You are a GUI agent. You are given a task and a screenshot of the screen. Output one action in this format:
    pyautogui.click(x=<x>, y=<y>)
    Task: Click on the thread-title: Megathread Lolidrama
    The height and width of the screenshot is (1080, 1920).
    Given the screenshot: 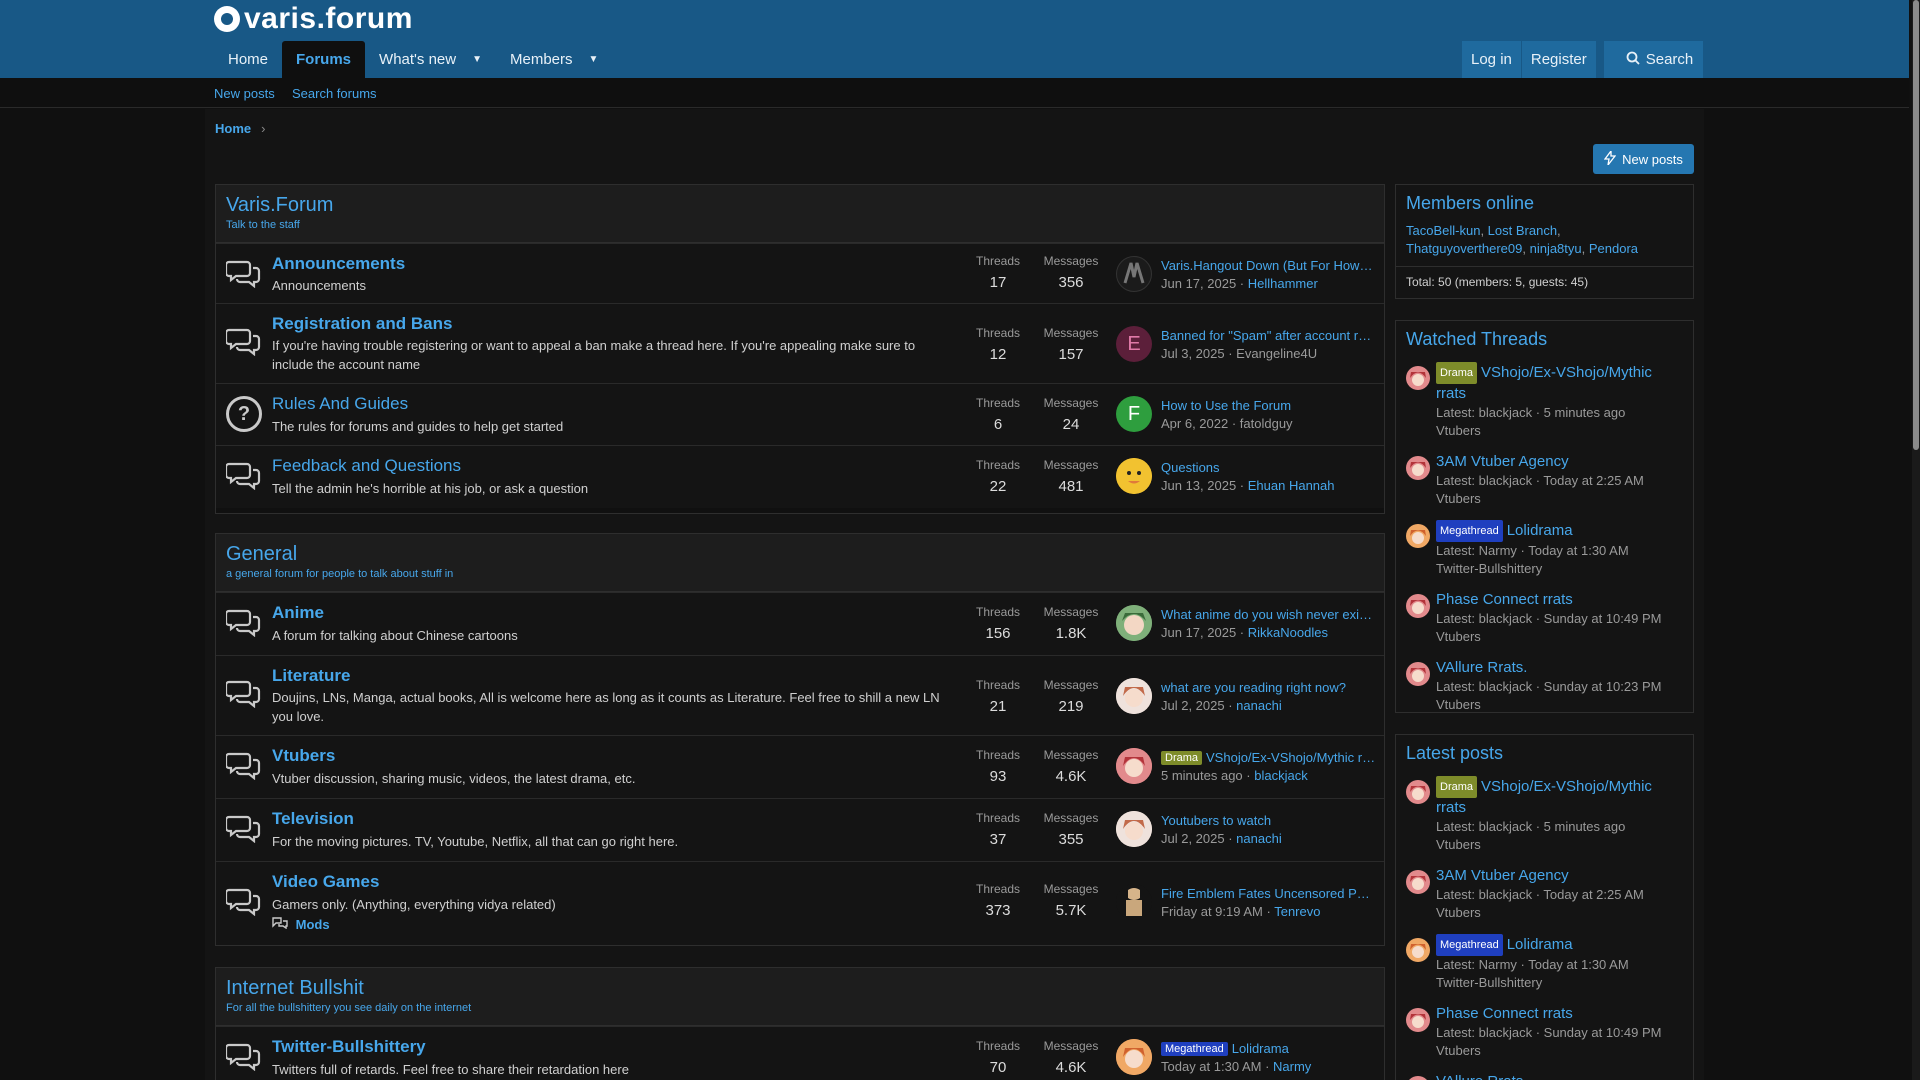 What is the action you would take?
    pyautogui.click(x=1559, y=531)
    